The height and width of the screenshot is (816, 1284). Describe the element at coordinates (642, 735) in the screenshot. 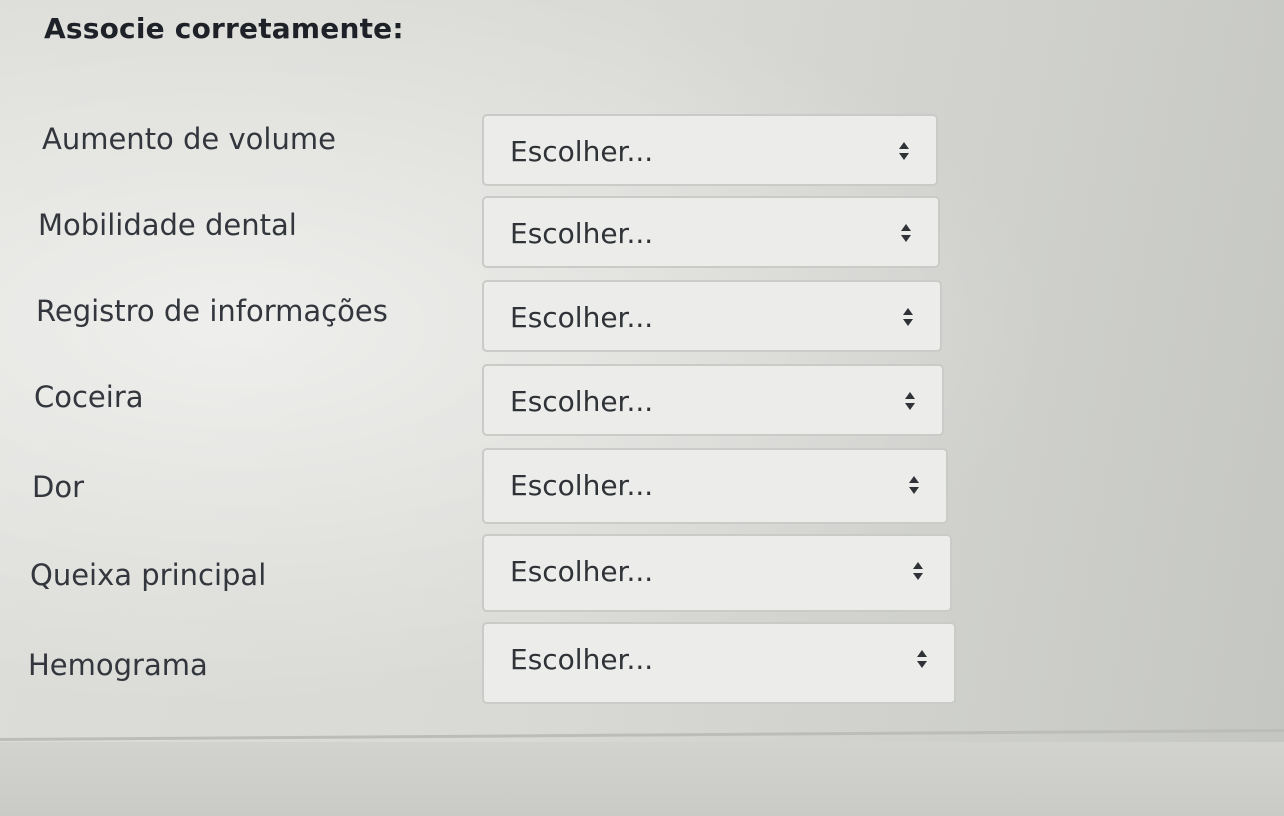

I see `section-divider` at that location.